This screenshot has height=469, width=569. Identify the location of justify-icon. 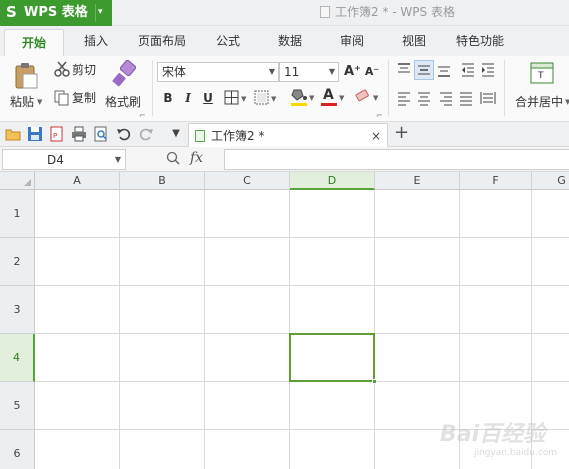
(466, 99).